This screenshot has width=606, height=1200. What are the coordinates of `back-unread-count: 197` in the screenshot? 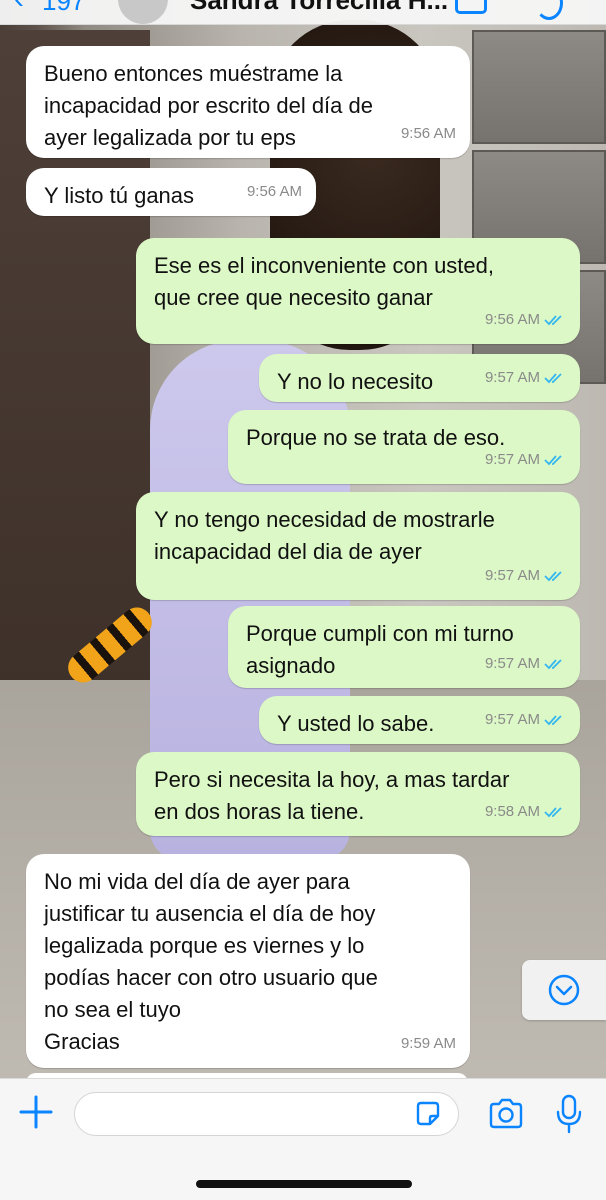 It's located at (63, 8).